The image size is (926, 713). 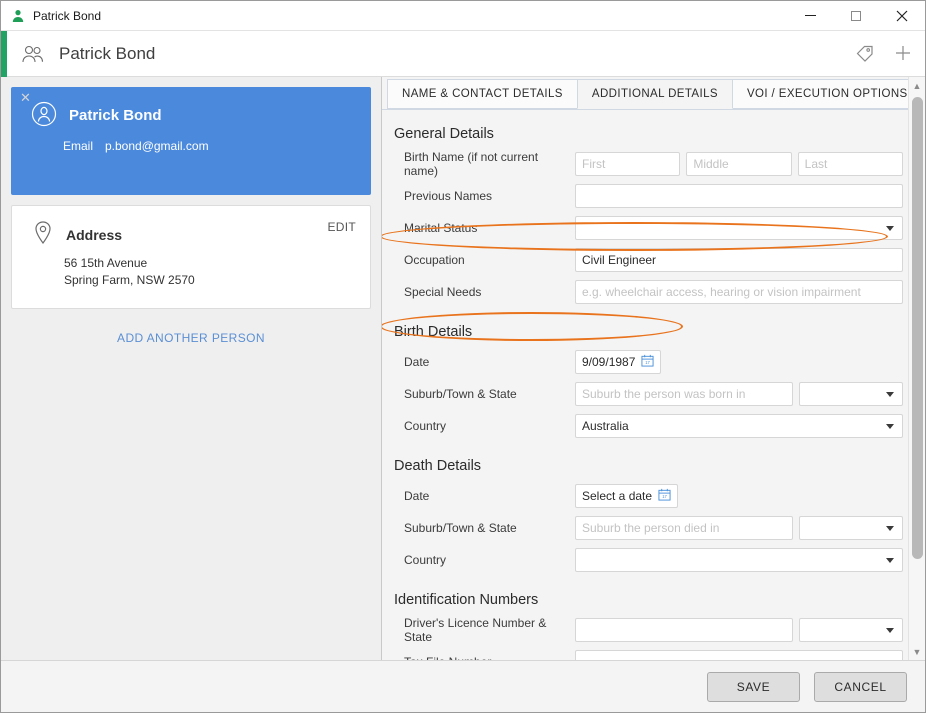 What do you see at coordinates (107, 53) in the screenshot?
I see `page-title: Patrick Bond` at bounding box center [107, 53].